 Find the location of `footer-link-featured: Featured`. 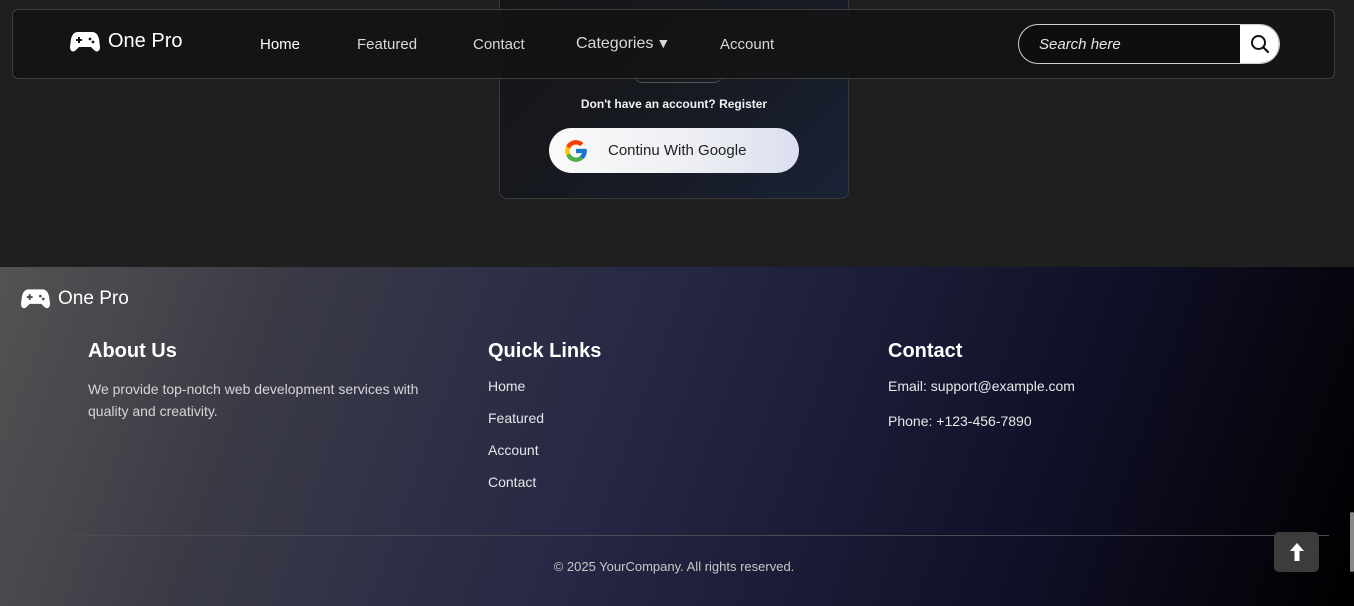

footer-link-featured: Featured is located at coordinates (544, 418).